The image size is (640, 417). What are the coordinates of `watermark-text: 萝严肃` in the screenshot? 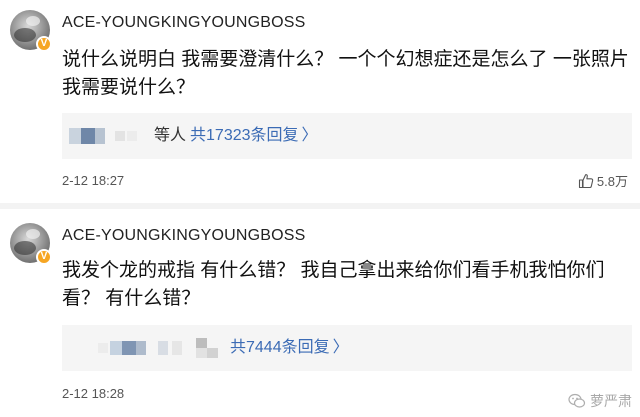 It's located at (611, 401).